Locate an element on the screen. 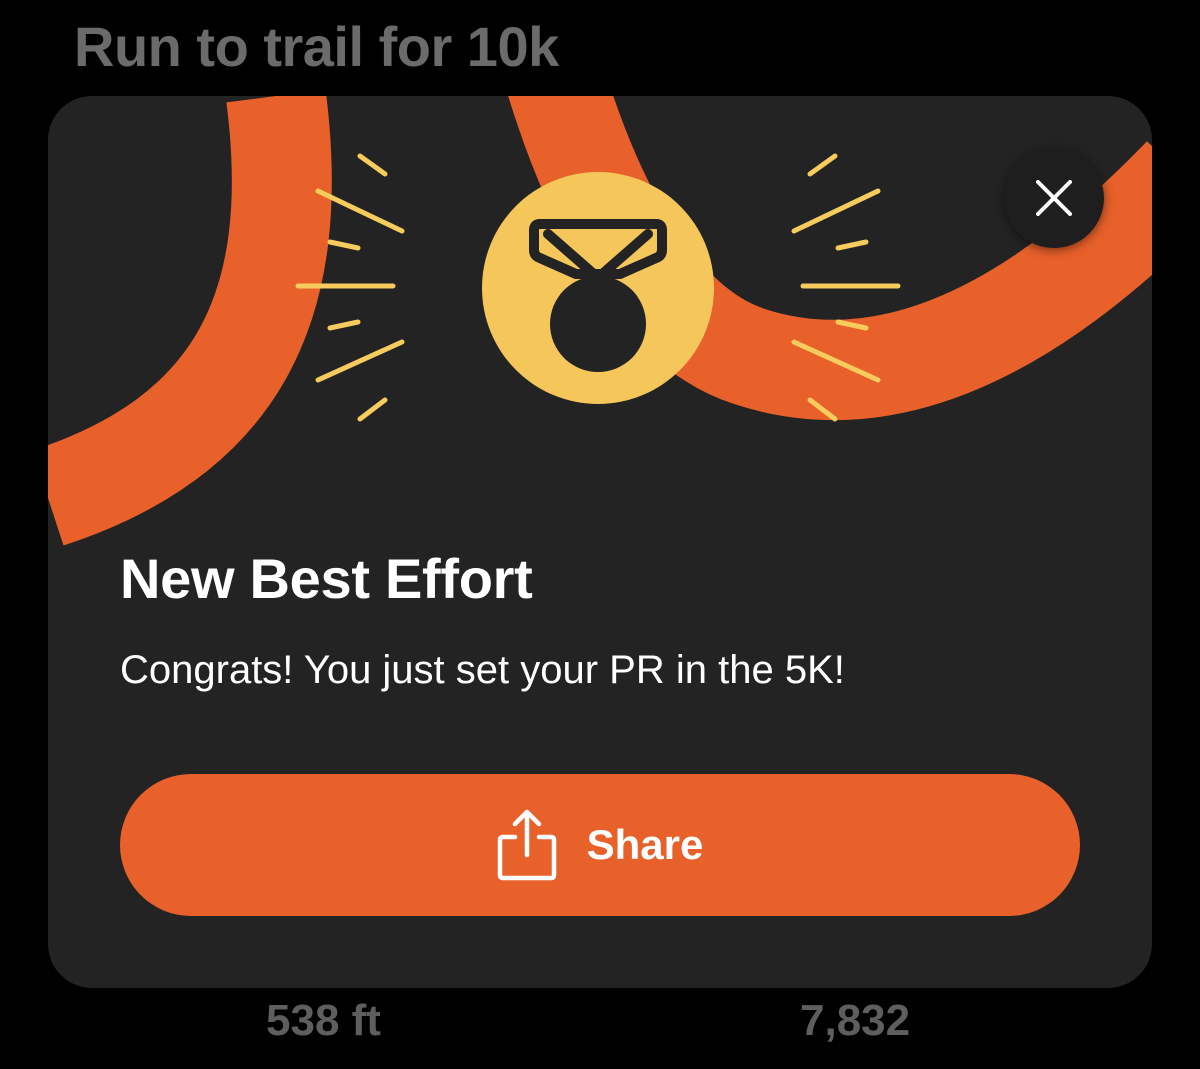 The image size is (1200, 1069). share-button: Share is located at coordinates (600, 845).